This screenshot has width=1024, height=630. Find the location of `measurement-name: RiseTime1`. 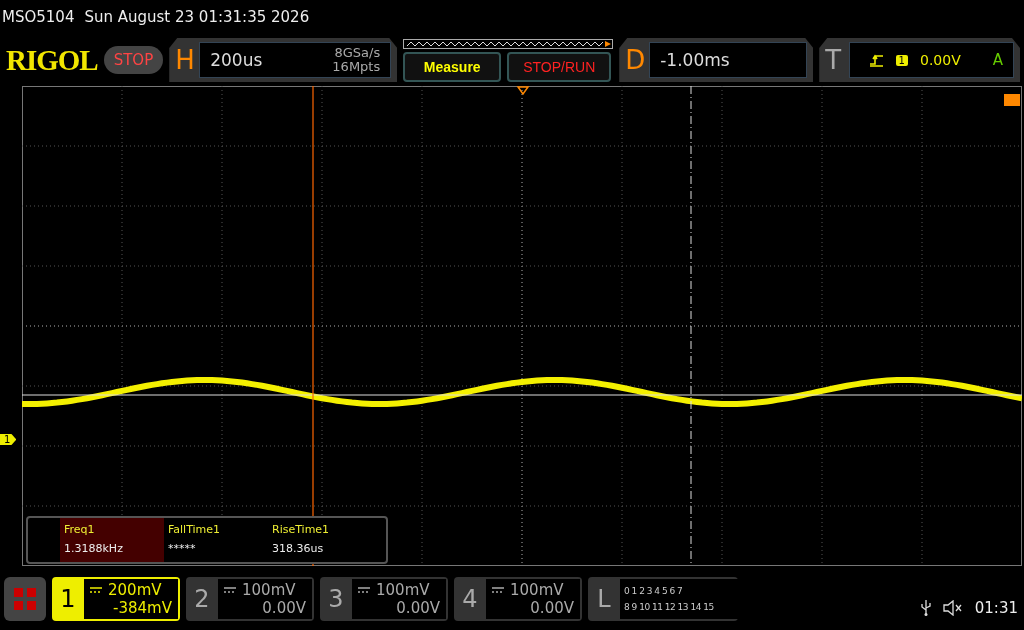

measurement-name: RiseTime1 is located at coordinates (301, 530).